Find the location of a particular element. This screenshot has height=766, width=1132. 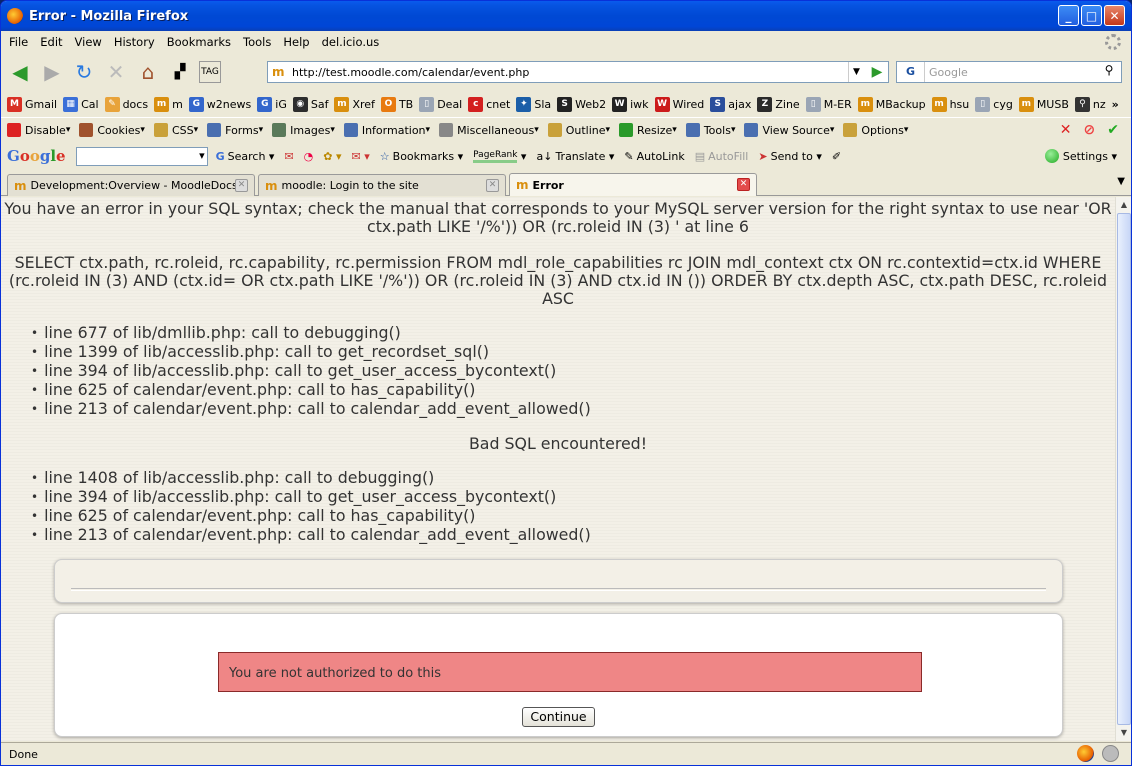

pagerank-indicator: PageRank ▾ is located at coordinates (499, 156).